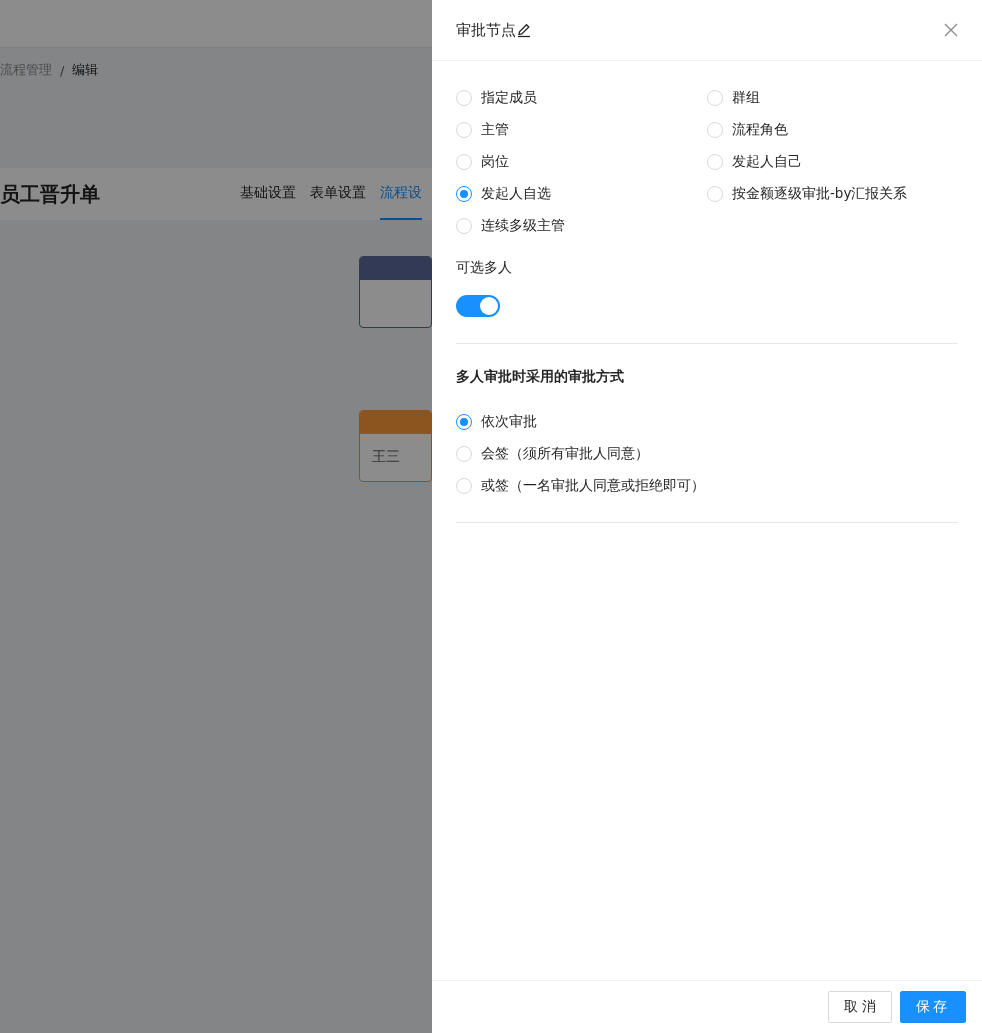  What do you see at coordinates (478, 306) in the screenshot?
I see `toggle-switch` at bounding box center [478, 306].